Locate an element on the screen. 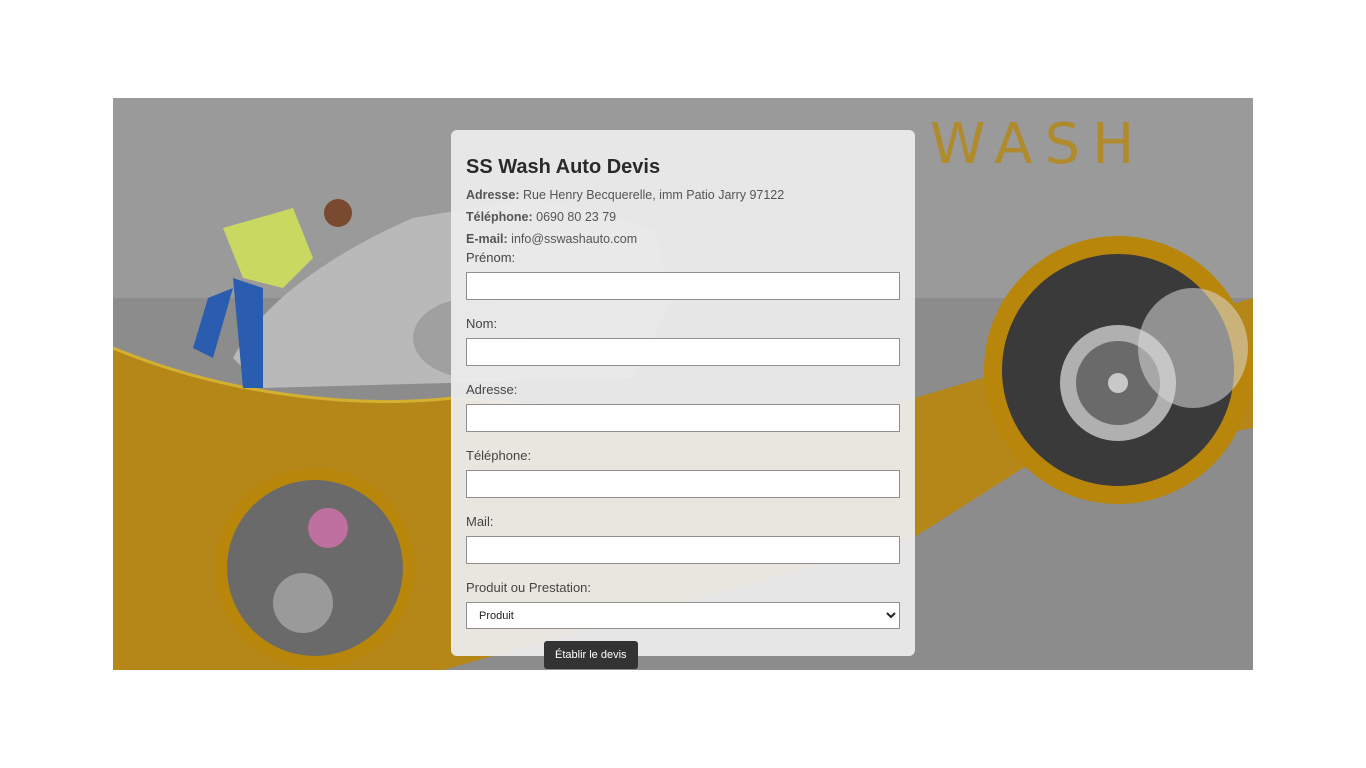 This screenshot has height=768, width=1366. phone-info: Téléphone: 0690 80 23 79 is located at coordinates (683, 217).